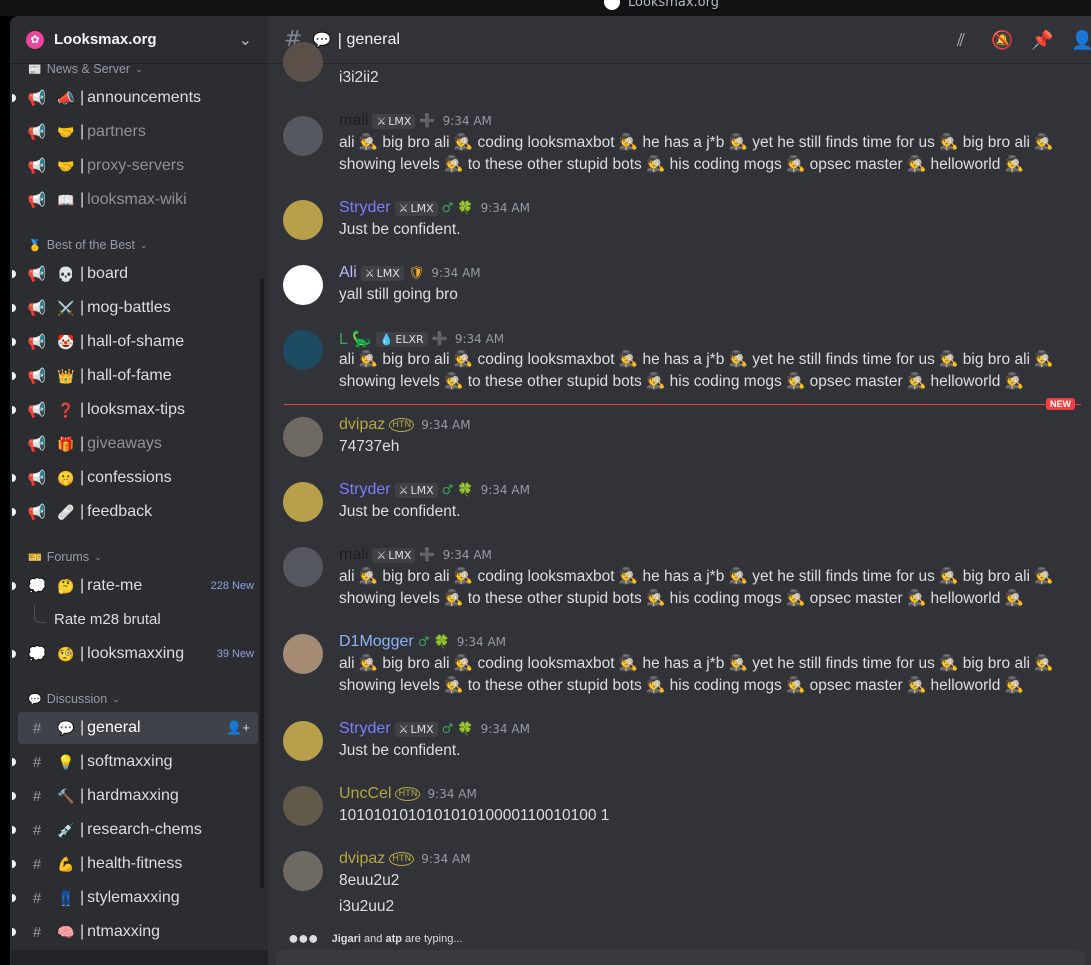 This screenshot has height=965, width=1091. Describe the element at coordinates (66, 307) in the screenshot. I see `channel-emoji-icon: ⚔️` at that location.